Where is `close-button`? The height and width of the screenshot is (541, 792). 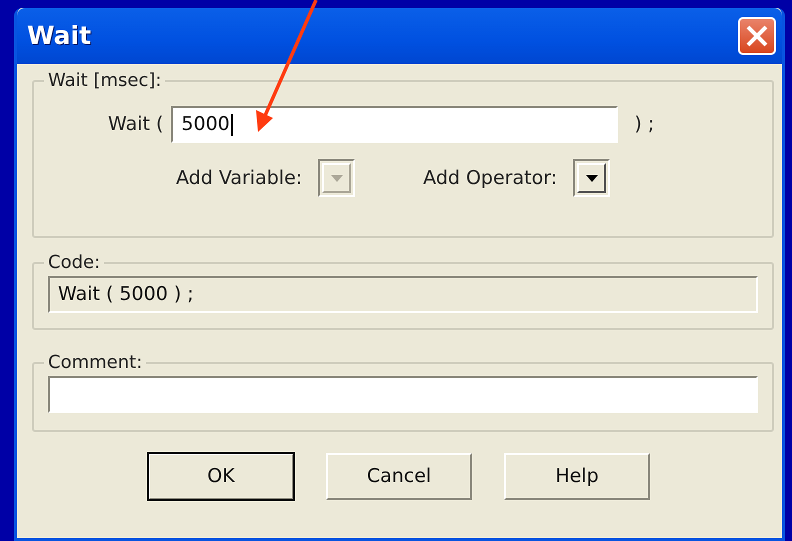
close-button is located at coordinates (757, 36).